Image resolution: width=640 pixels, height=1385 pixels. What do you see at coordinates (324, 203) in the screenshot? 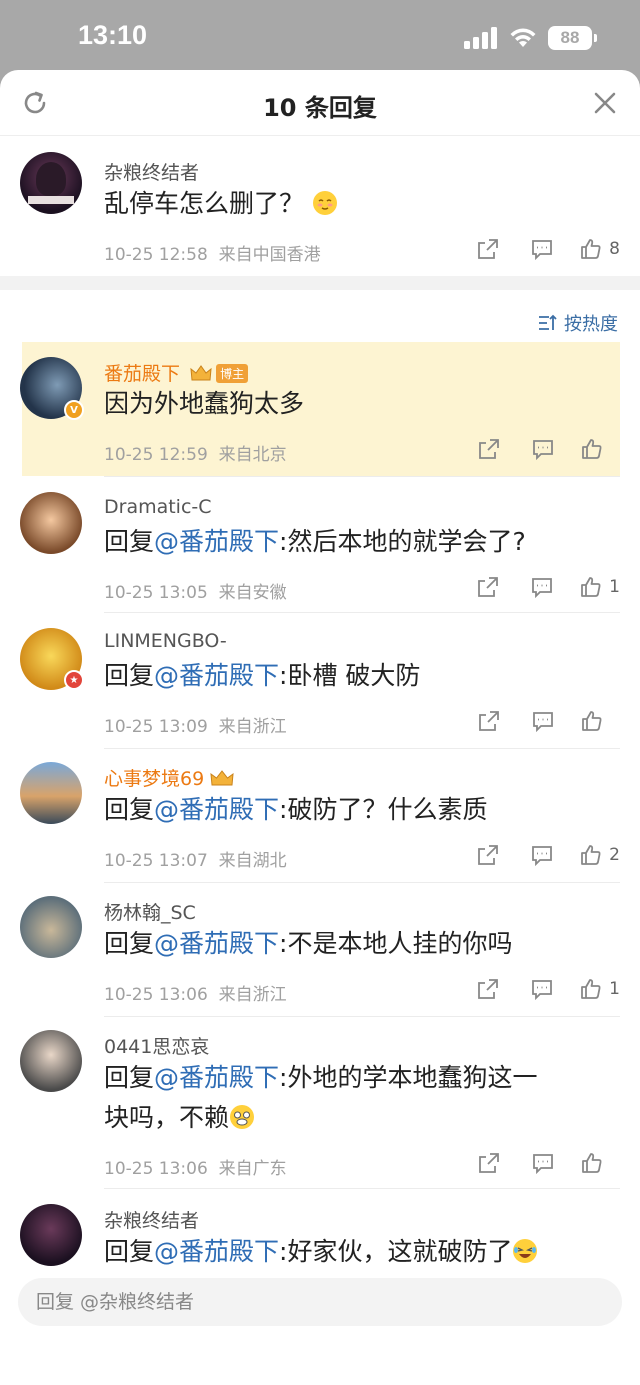
I see `blush-emoji-icon` at bounding box center [324, 203].